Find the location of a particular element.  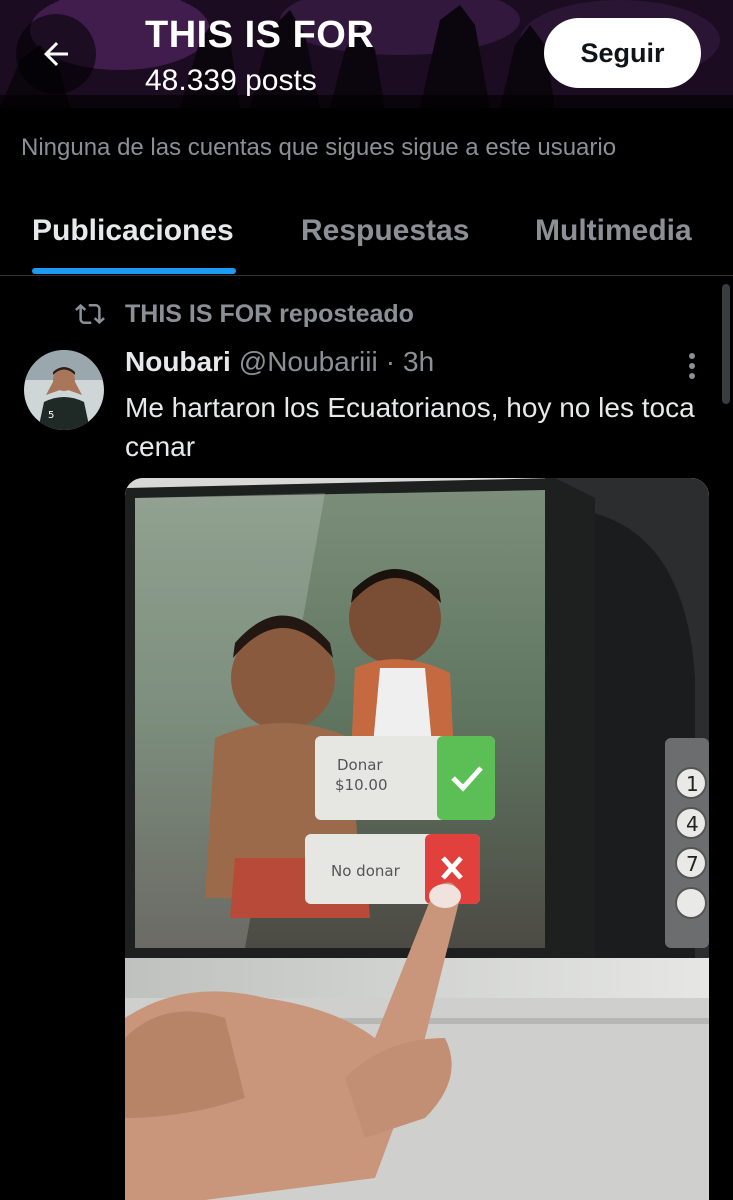

post-author-row: Noubari @Noubariii · 3h is located at coordinates (279, 362).